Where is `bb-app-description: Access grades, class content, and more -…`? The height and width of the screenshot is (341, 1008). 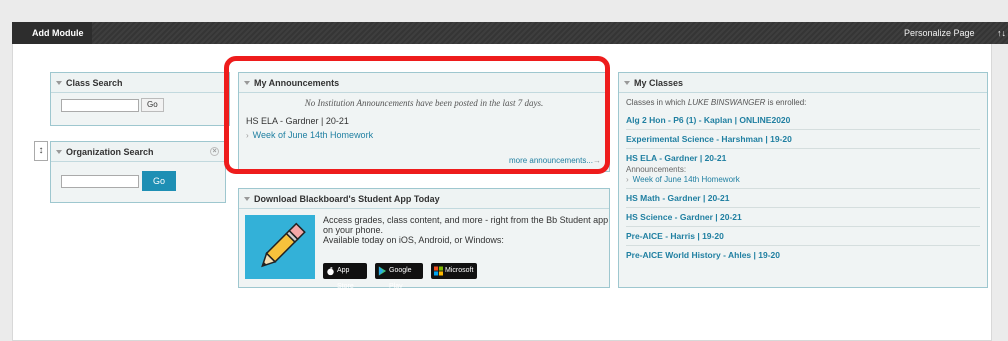
bb-app-description: Access grades, class content, and more -… is located at coordinates (466, 230).